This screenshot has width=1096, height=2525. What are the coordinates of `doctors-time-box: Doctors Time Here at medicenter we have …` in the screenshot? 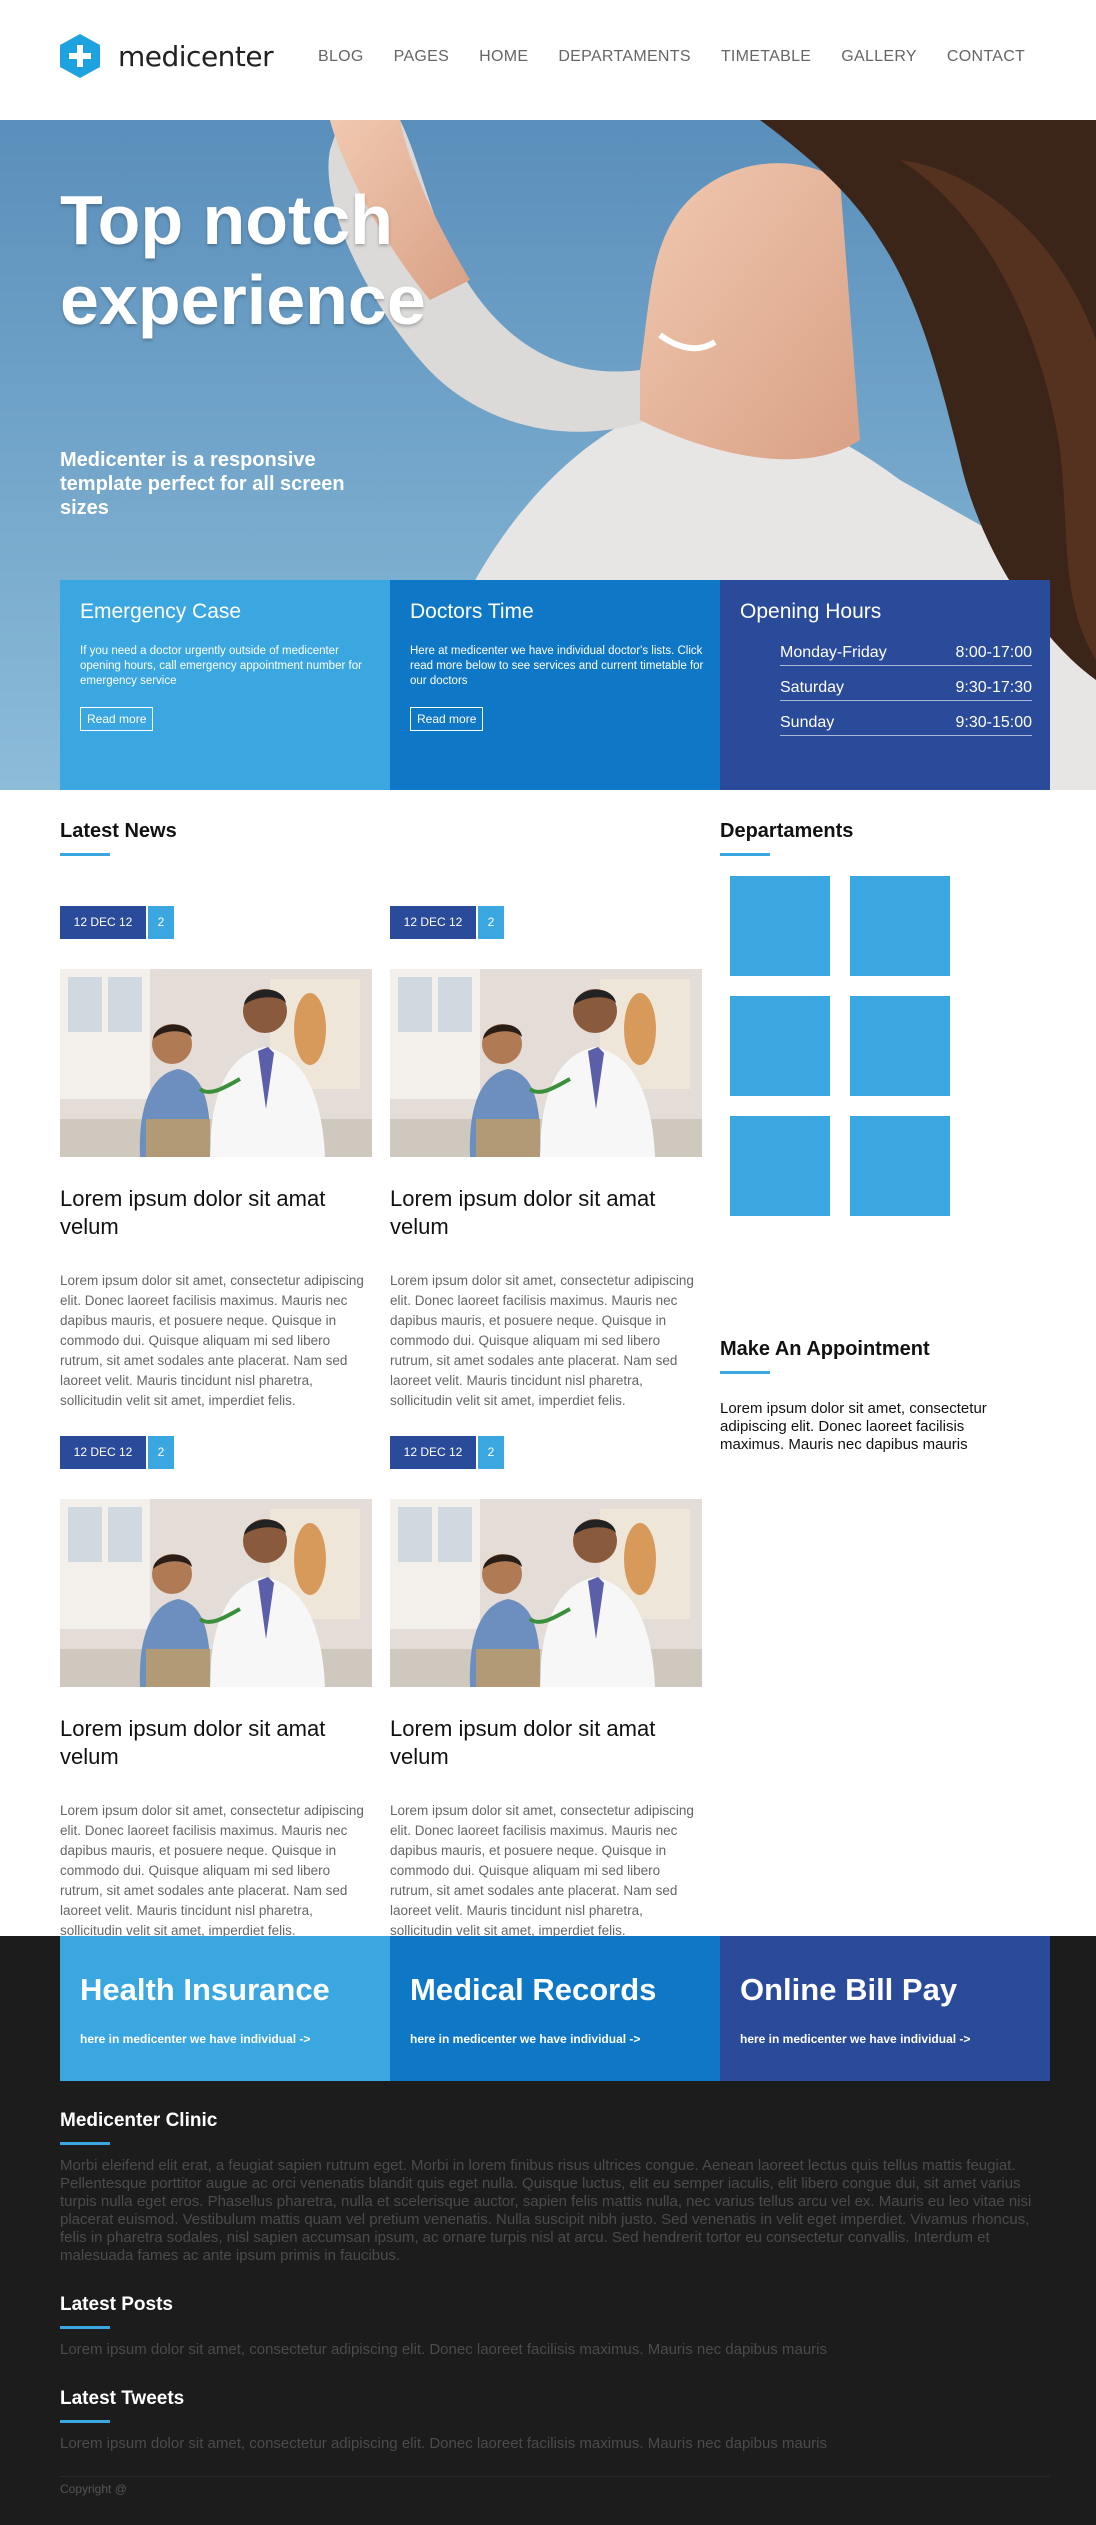 It's located at (555, 685).